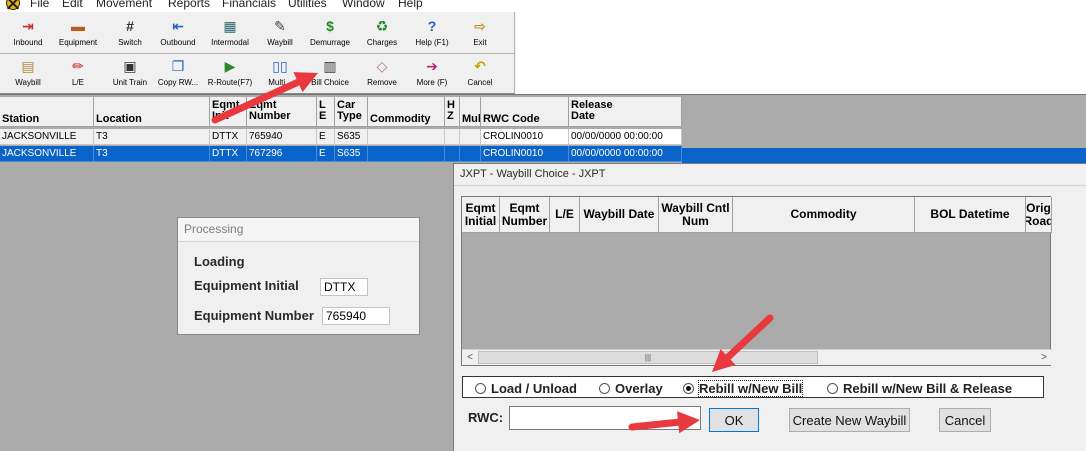 The image size is (1086, 451). Describe the element at coordinates (480, 30) in the screenshot. I see `exit-button: ⇨ Exit` at that location.